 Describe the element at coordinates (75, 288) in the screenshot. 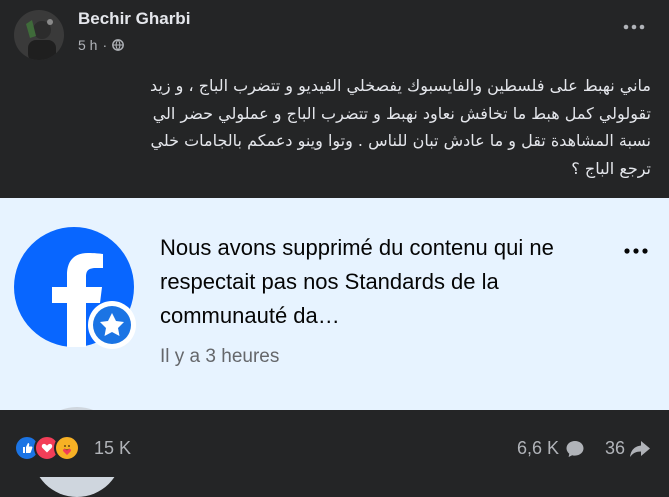

I see `facebook-shield-icon` at that location.